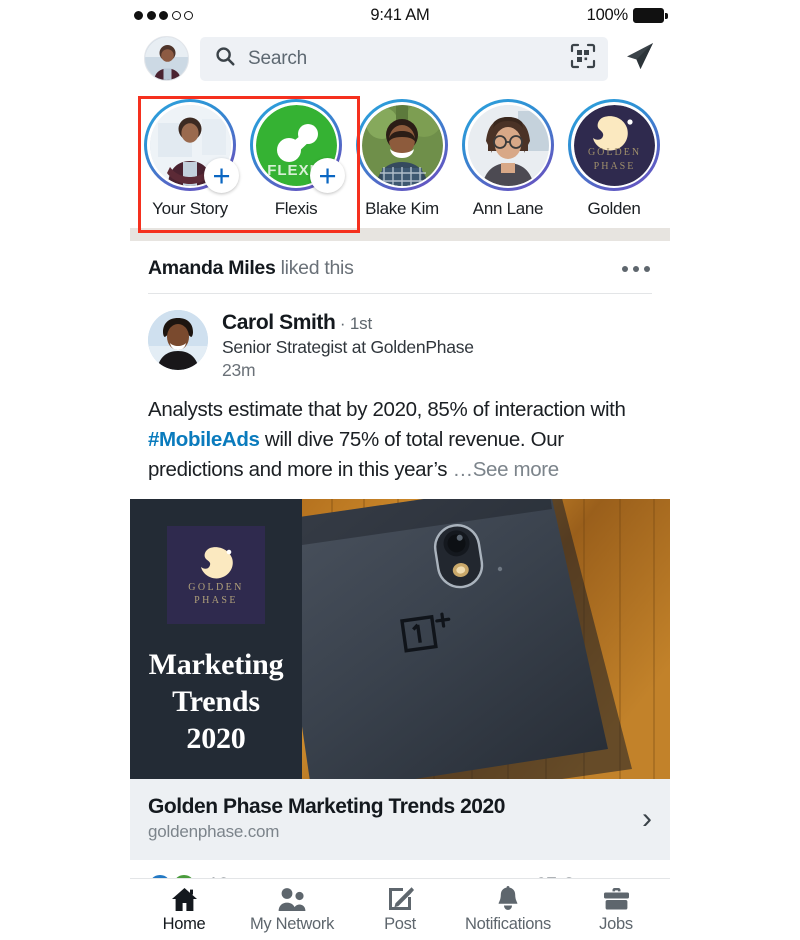  I want to click on liked-by-suffix: liked this, so click(314, 268).